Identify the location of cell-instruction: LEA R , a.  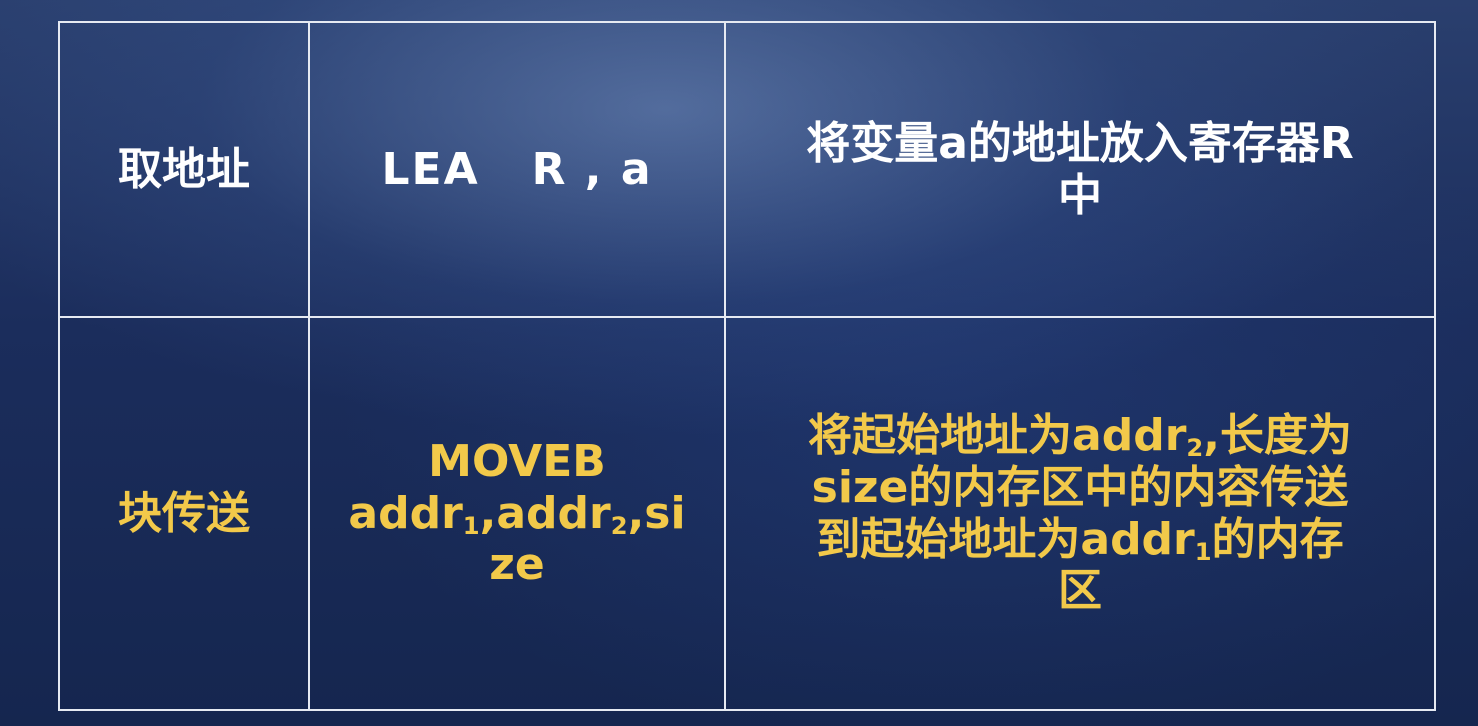
(517, 169).